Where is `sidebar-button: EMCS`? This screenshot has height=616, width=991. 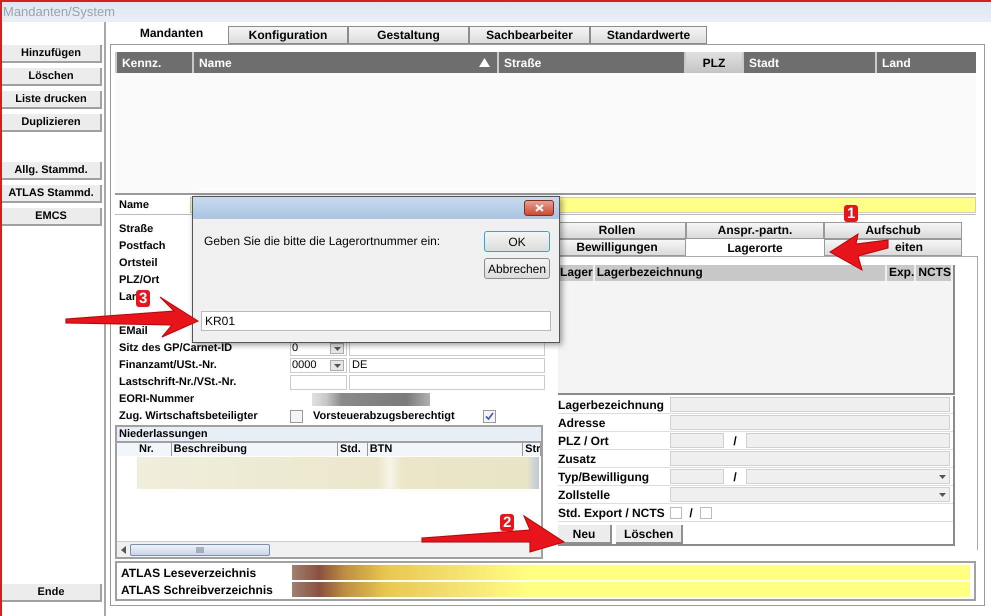 sidebar-button: EMCS is located at coordinates (52, 217).